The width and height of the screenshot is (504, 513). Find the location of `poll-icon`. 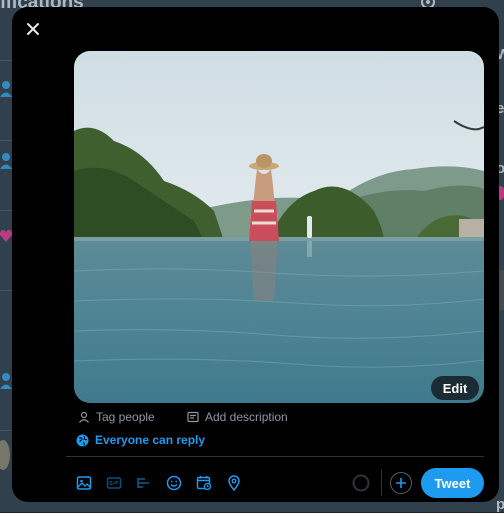

poll-icon is located at coordinates (143, 483).